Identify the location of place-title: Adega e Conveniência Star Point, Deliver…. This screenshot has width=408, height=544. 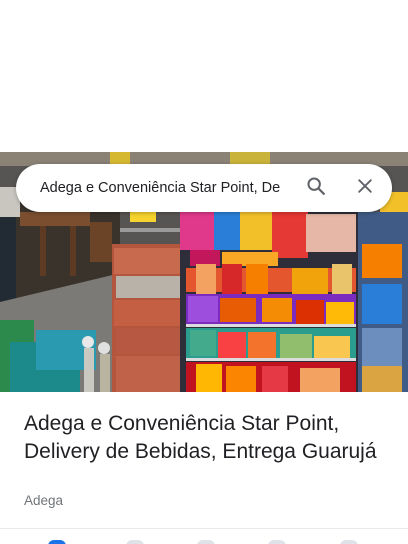
(200, 437).